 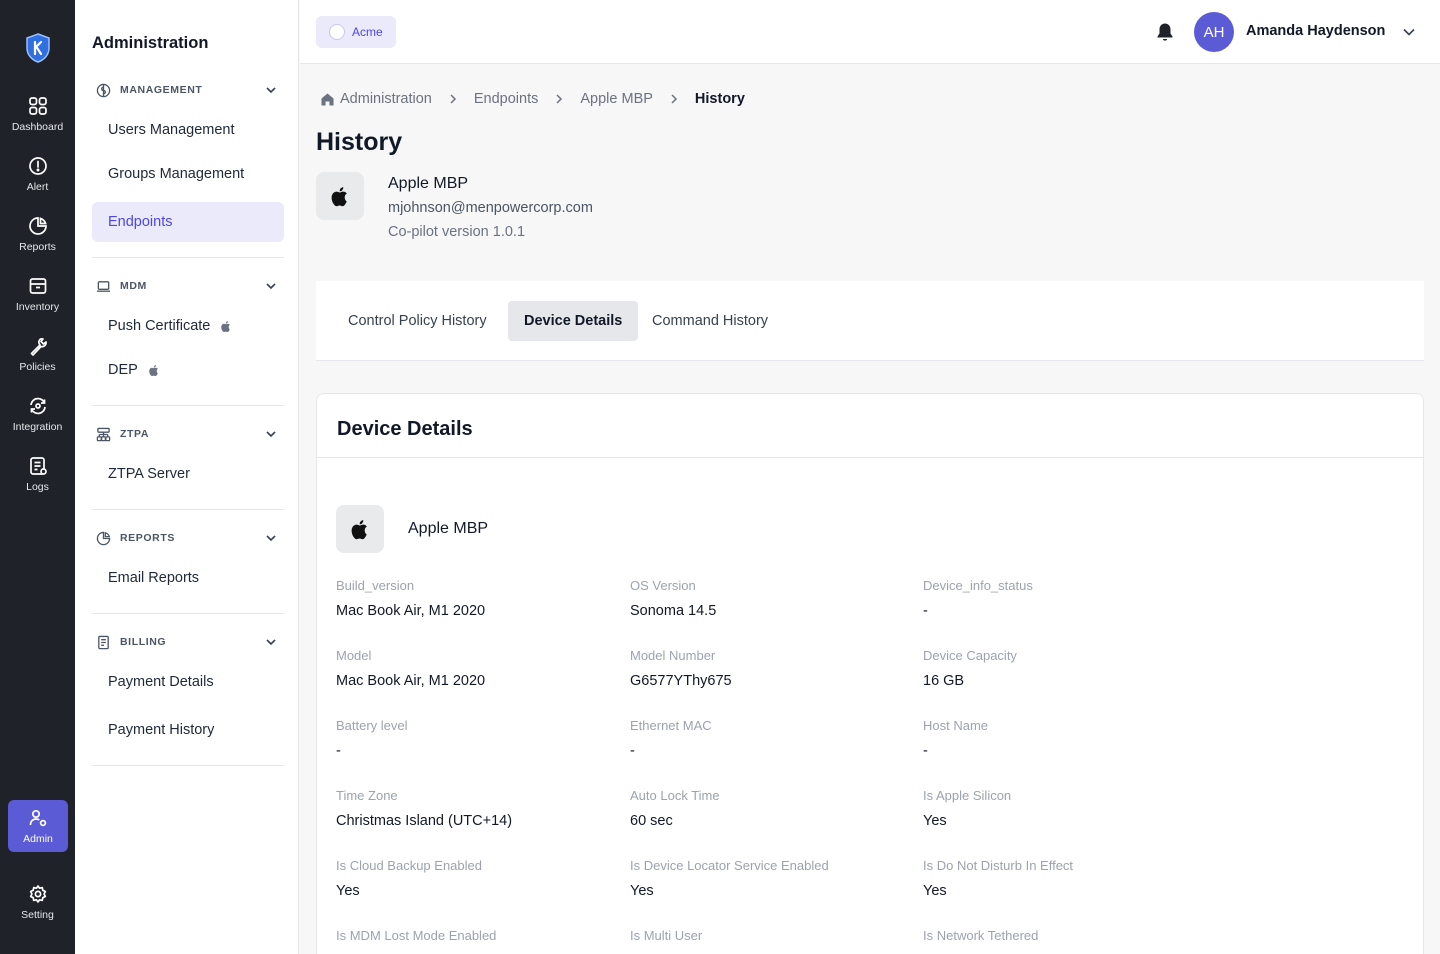 I want to click on avatar: AH, so click(x=1214, y=32).